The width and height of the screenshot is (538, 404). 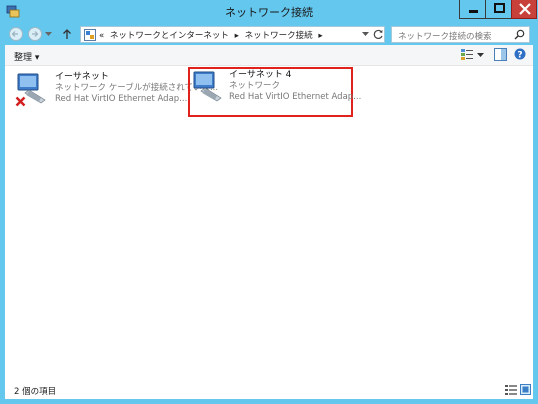 I want to click on item-count: 2 個の項目, so click(x=35, y=392).